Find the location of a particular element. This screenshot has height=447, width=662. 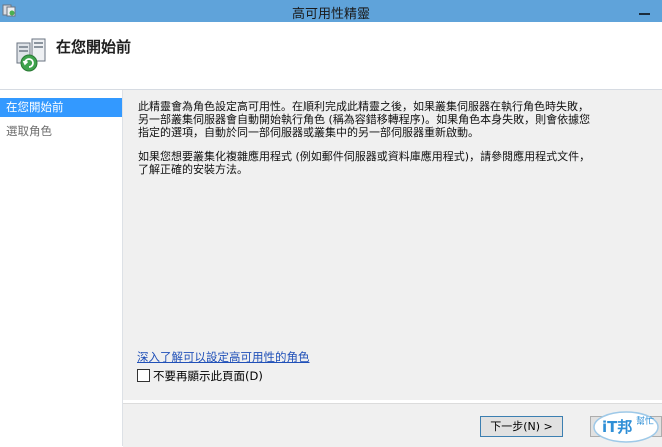

next-button: 下一步(N) > is located at coordinates (521, 426).